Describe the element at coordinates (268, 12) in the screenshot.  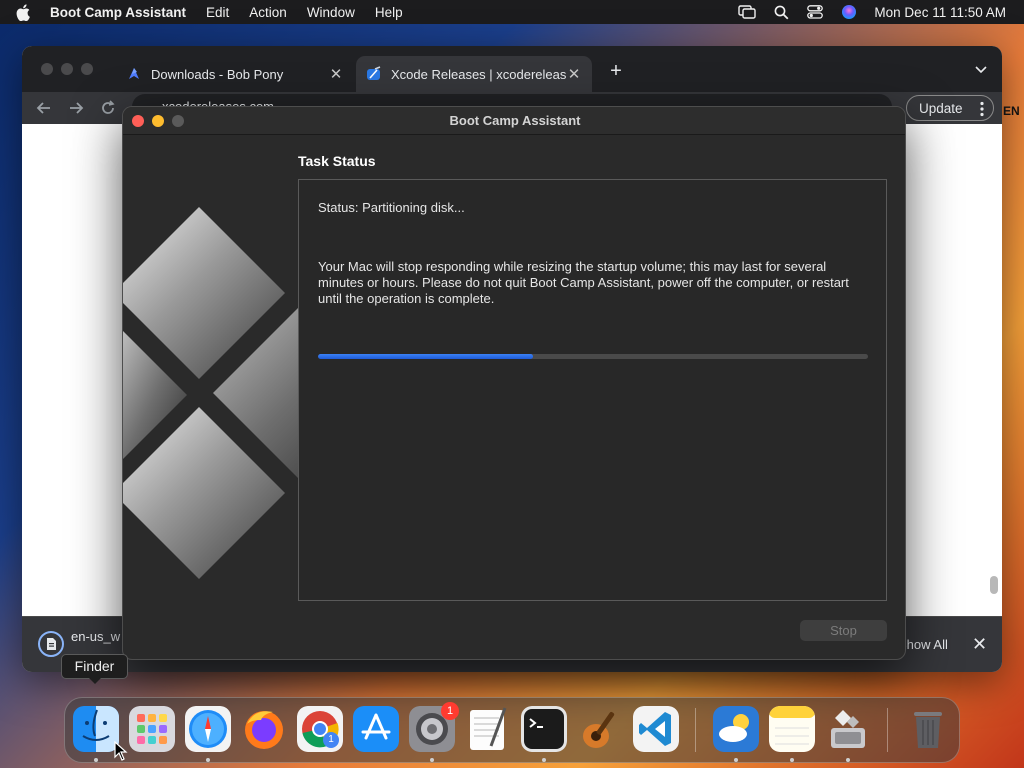
I see `menu-action: Action` at that location.